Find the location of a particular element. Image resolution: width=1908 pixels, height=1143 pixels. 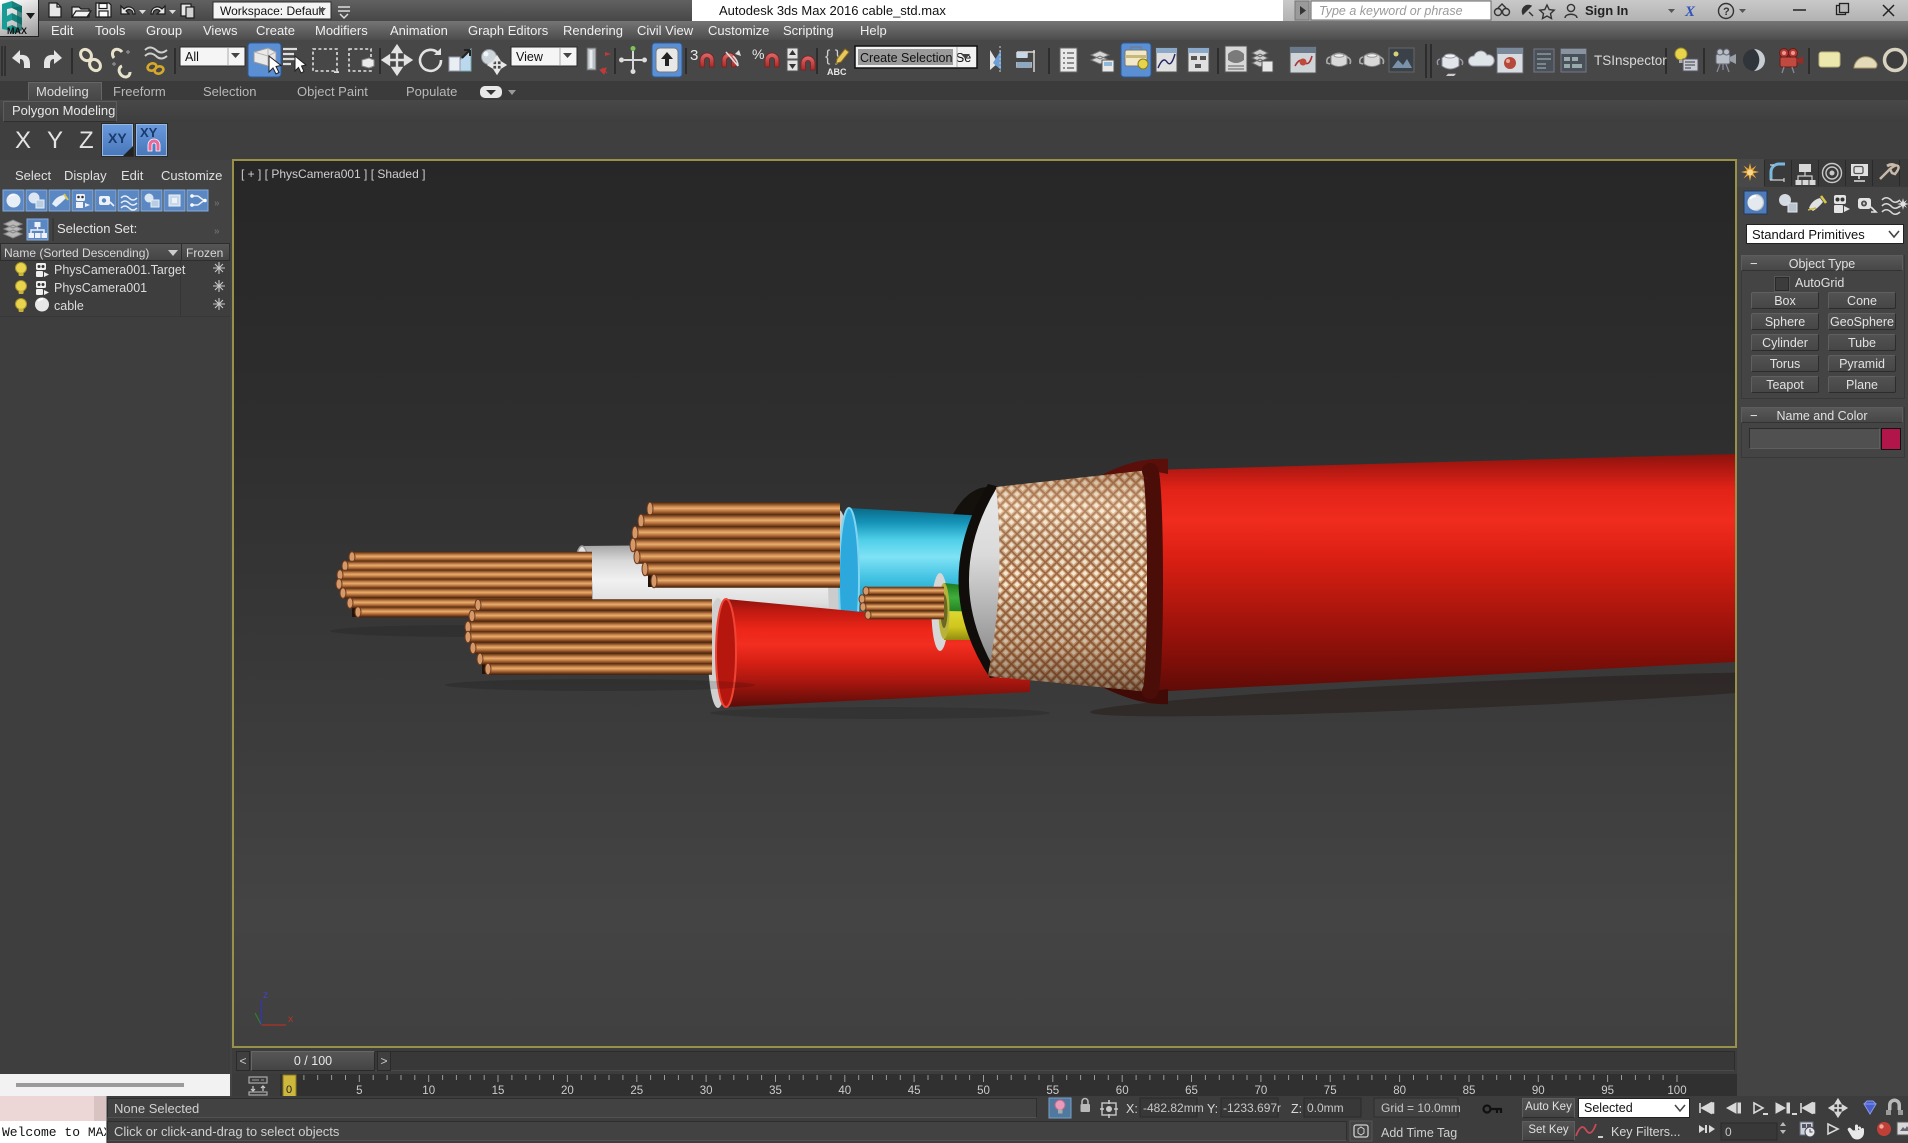

svg-text: Workspace: Default is located at coordinates (272, 11).